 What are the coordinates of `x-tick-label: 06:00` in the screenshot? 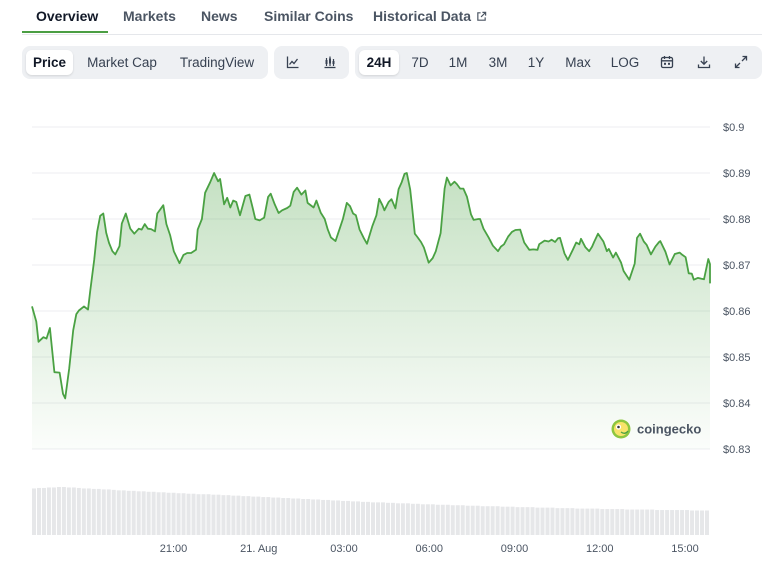 It's located at (429, 549).